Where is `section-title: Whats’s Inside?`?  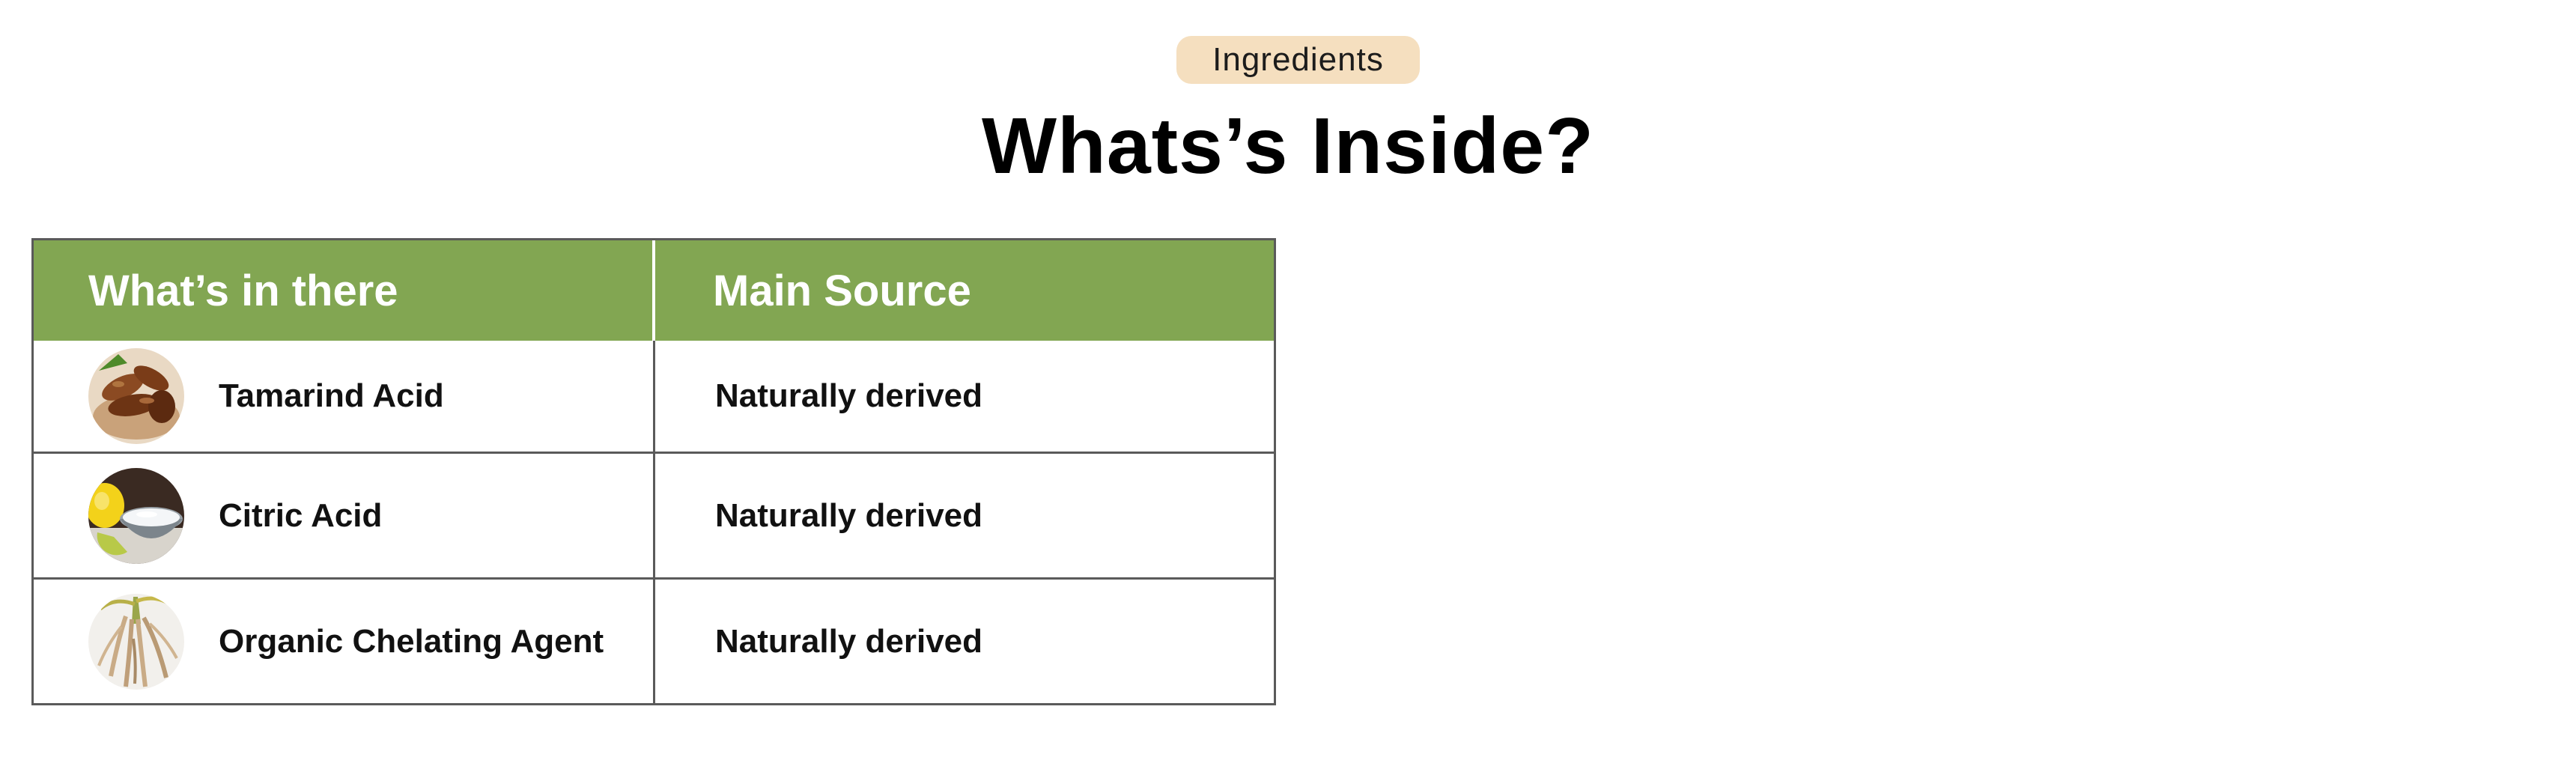
section-title: Whats’s Inside? is located at coordinates (1288, 146).